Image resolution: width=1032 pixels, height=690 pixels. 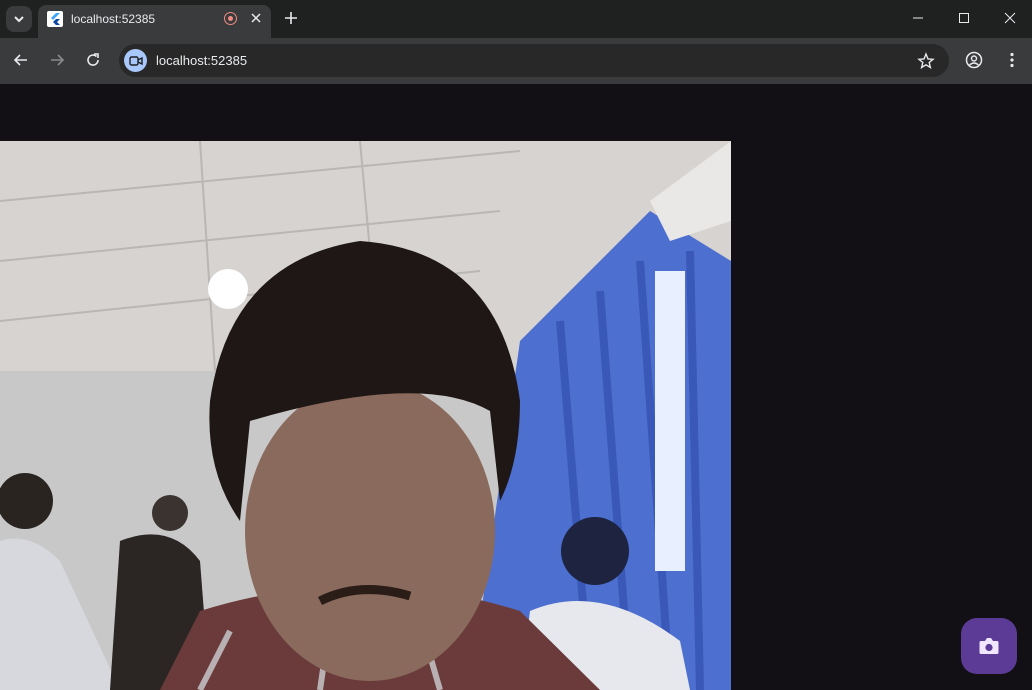 I want to click on camera-icon, so click(x=989, y=646).